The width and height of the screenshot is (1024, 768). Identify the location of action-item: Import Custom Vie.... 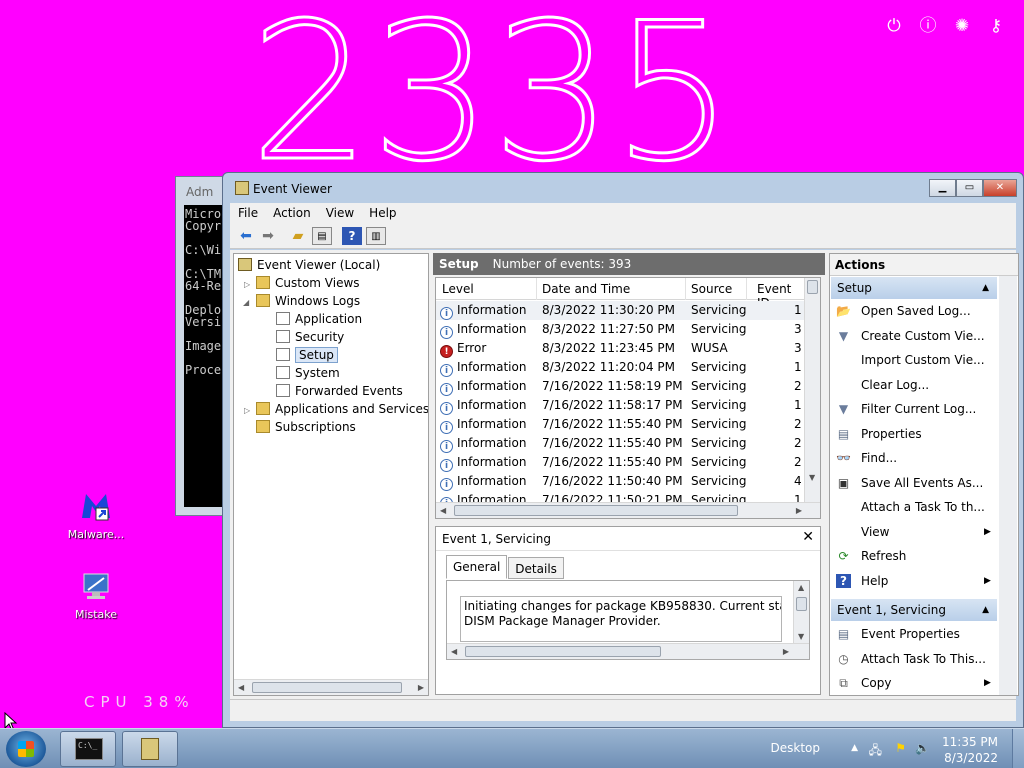
(916, 360).